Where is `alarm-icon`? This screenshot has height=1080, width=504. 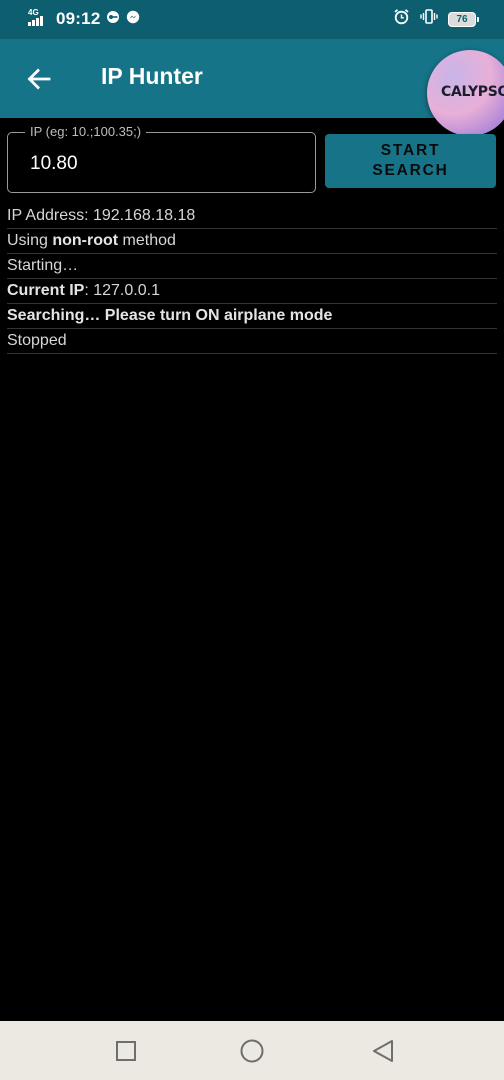 alarm-icon is located at coordinates (401, 19).